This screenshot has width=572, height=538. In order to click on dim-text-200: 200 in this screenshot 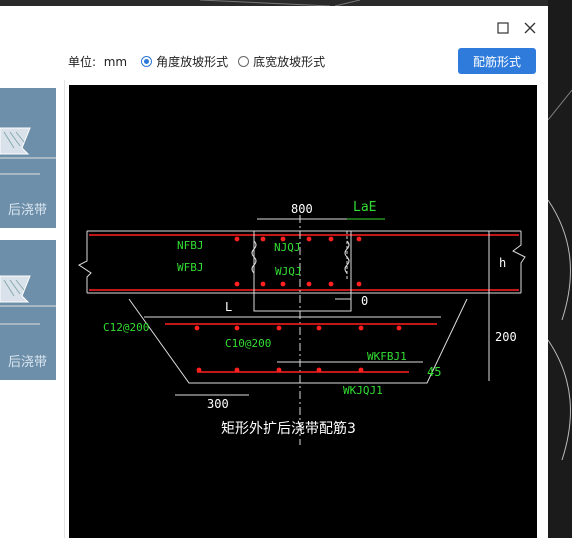, I will do `click(506, 337)`.